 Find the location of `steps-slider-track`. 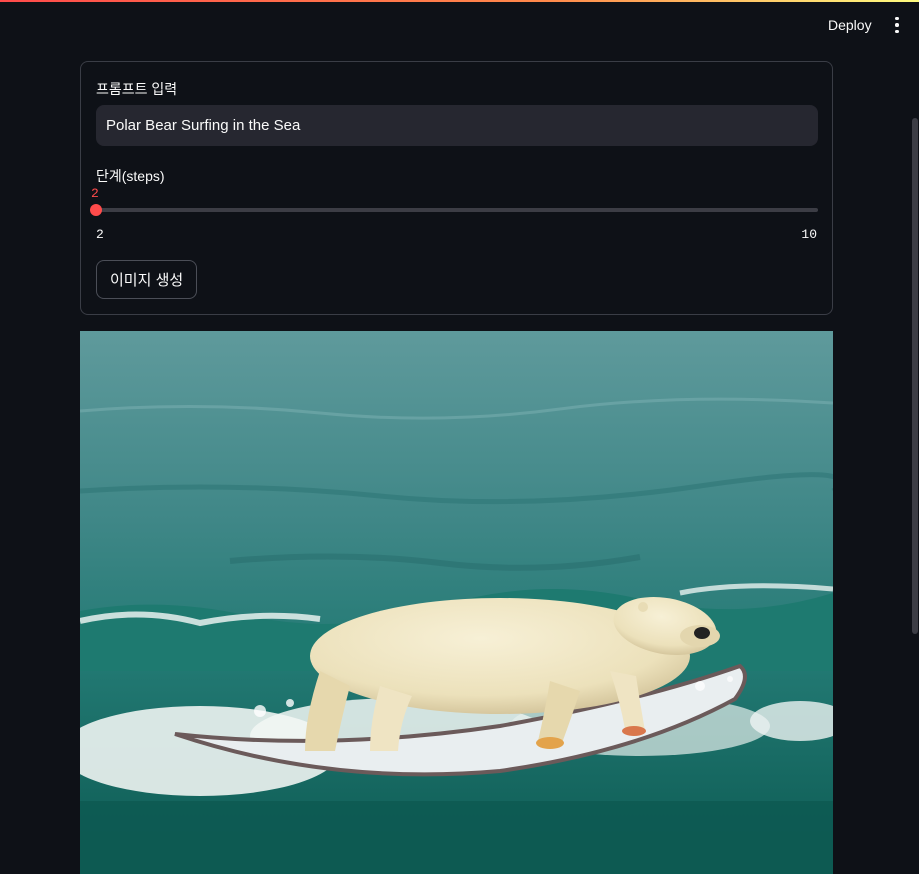

steps-slider-track is located at coordinates (457, 210).